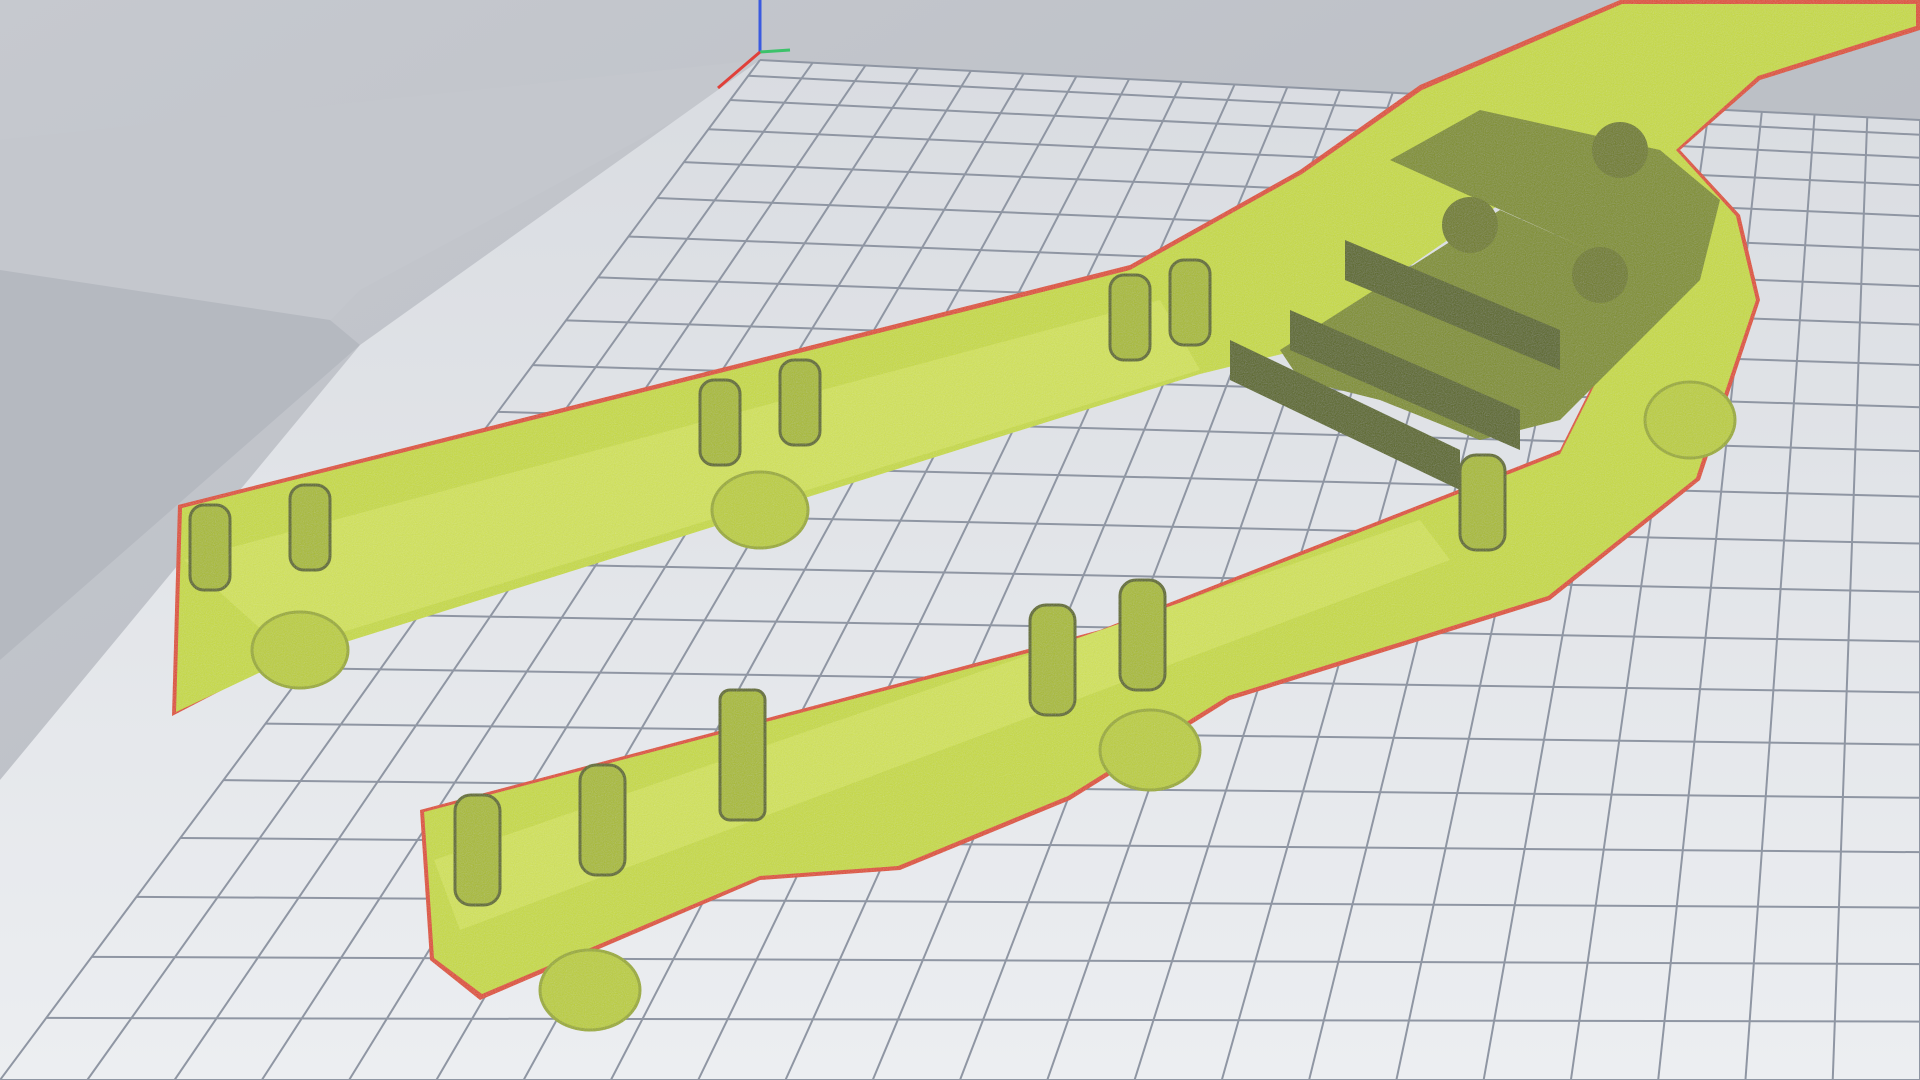  What do you see at coordinates (775, 51) in the screenshot?
I see `y-axis-icon` at bounding box center [775, 51].